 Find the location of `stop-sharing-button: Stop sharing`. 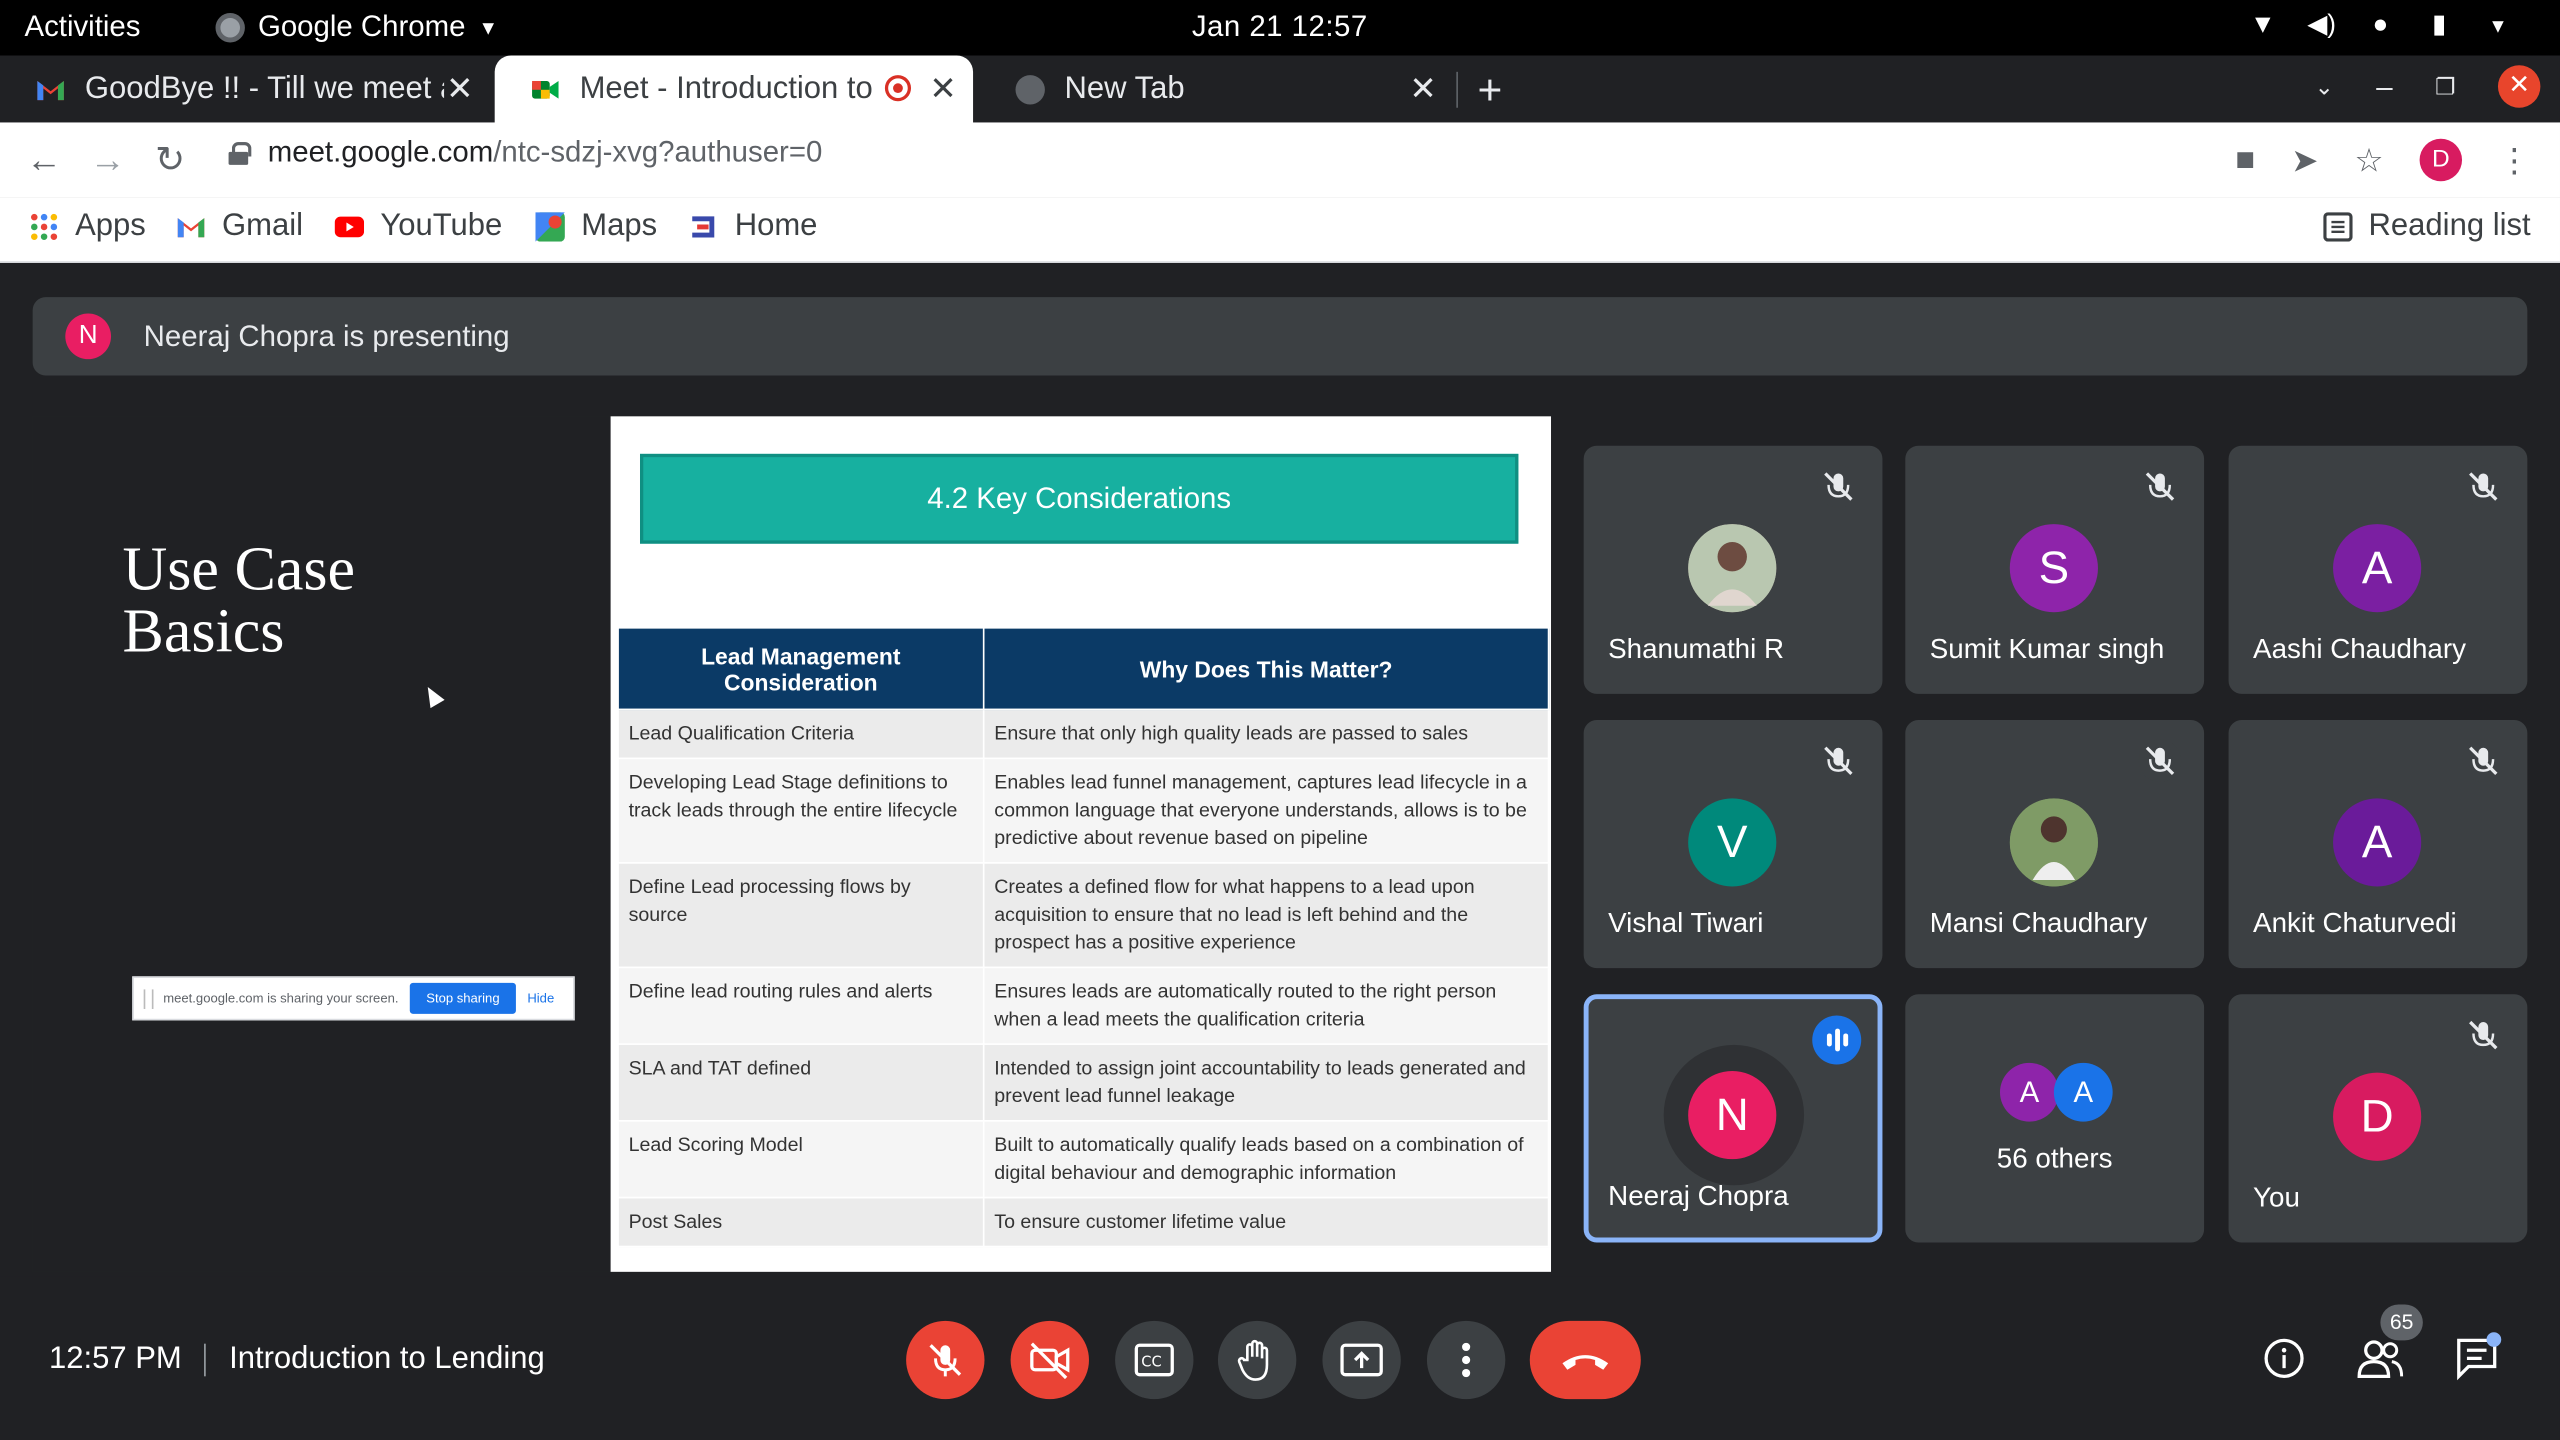

stop-sharing-button: Stop sharing is located at coordinates (462, 998).